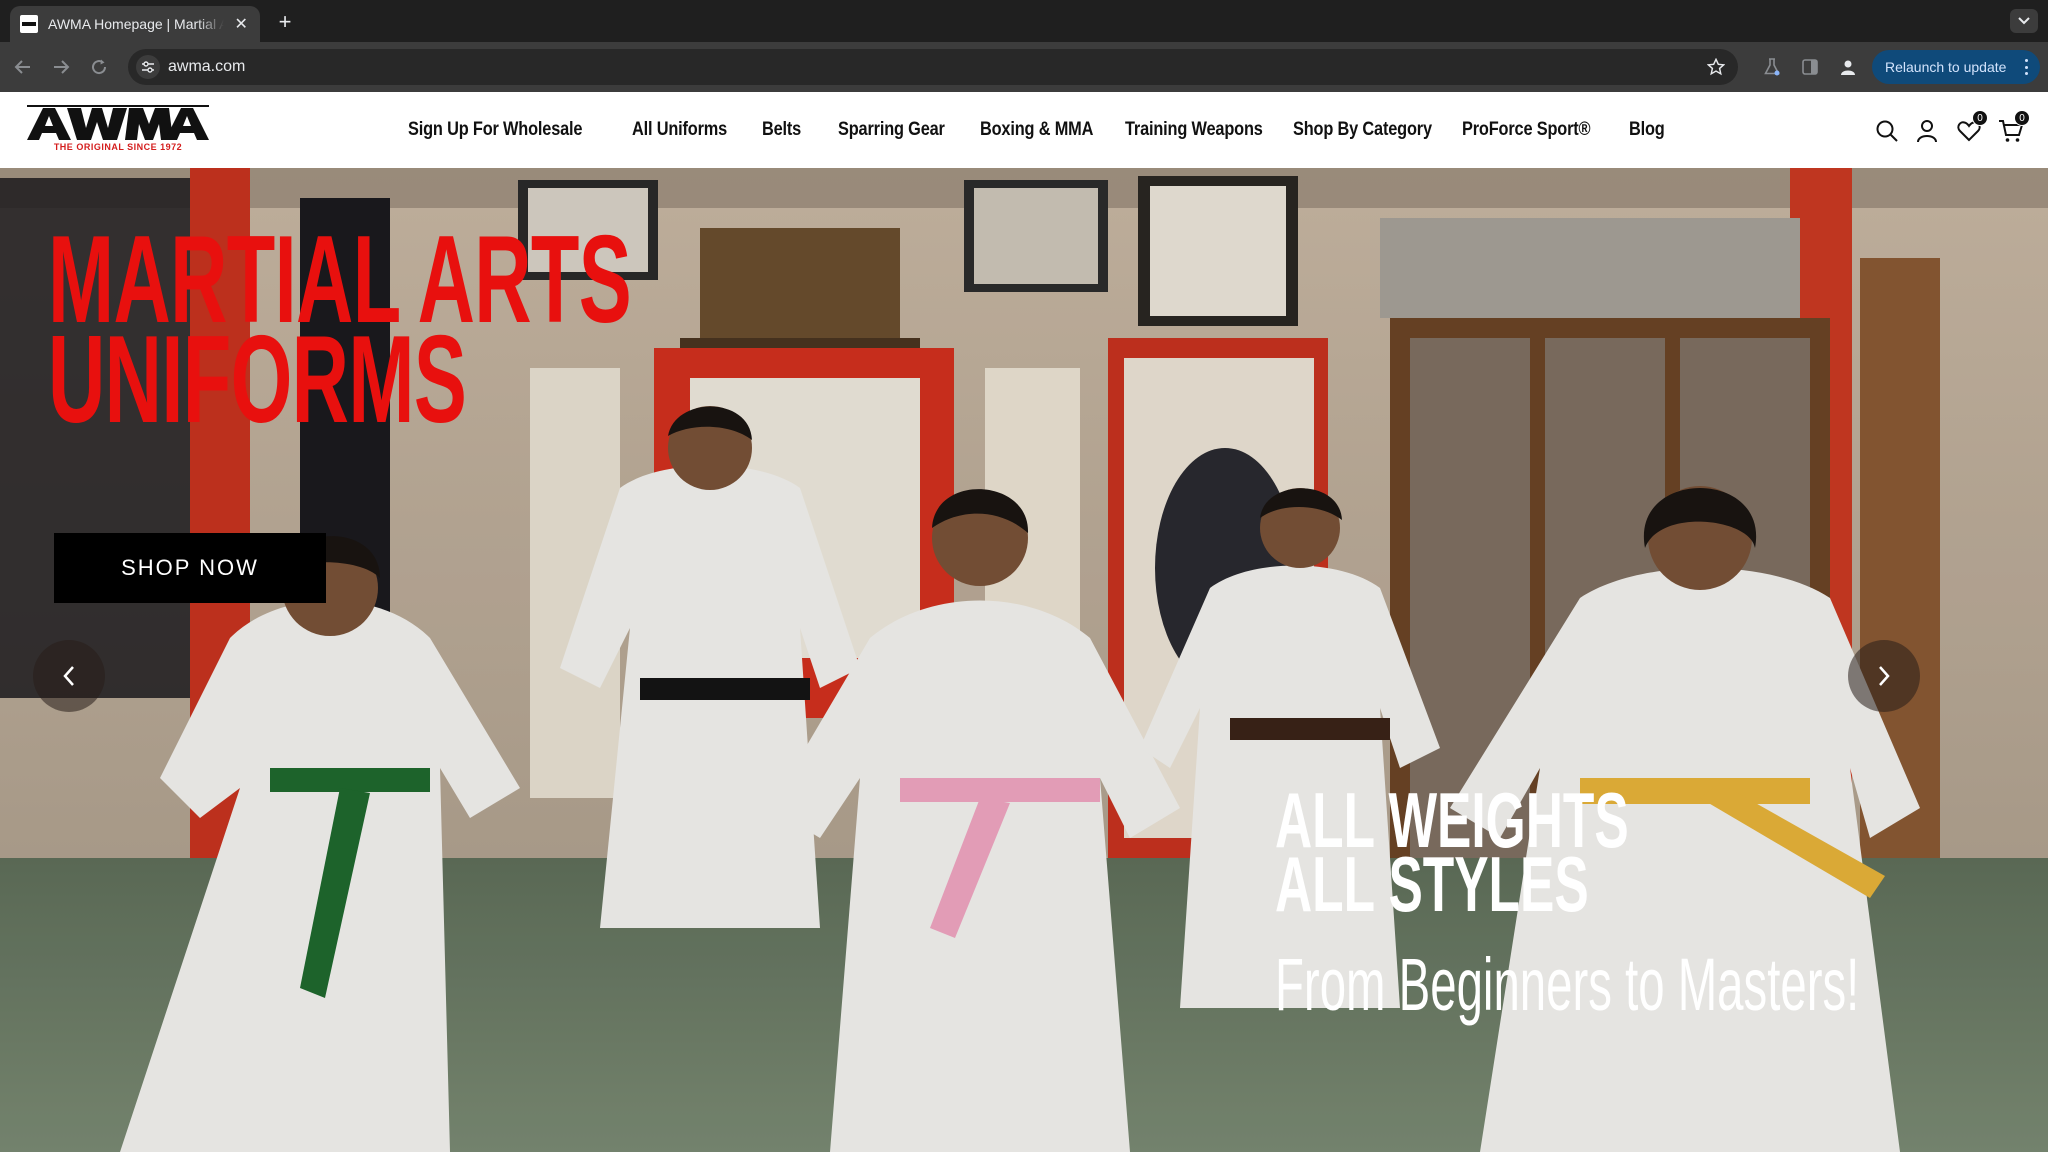  What do you see at coordinates (1432, 884) in the screenshot?
I see `hero-subtitle-line2: ALL STYLES` at bounding box center [1432, 884].